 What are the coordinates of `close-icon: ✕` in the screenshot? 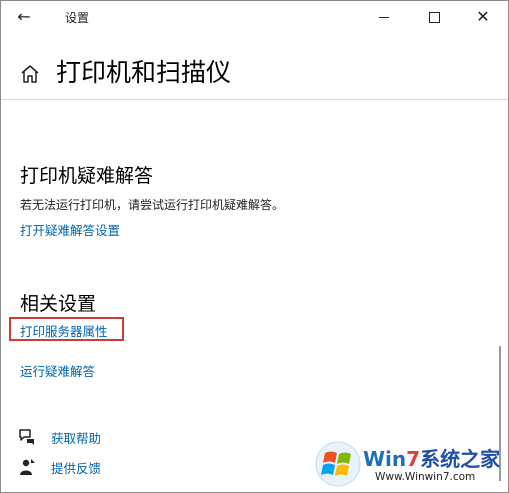 It's located at (483, 16).